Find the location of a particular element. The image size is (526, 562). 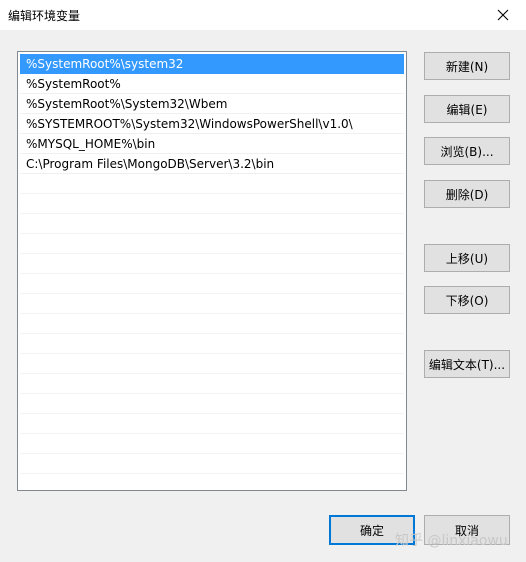

list-item: %MYSQL_HOME%\bin is located at coordinates (212, 144).